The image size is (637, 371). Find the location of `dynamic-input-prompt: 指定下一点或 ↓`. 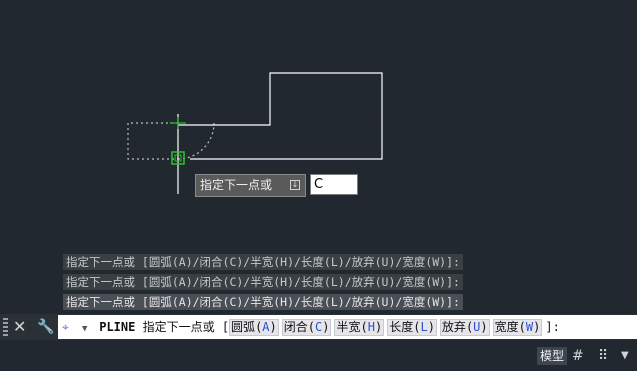

dynamic-input-prompt: 指定下一点或 ↓ is located at coordinates (250, 185).